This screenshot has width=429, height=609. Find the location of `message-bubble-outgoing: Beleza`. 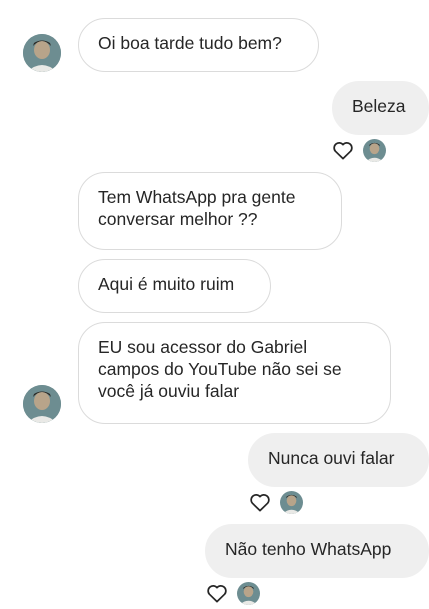

message-bubble-outgoing: Beleza is located at coordinates (380, 108).